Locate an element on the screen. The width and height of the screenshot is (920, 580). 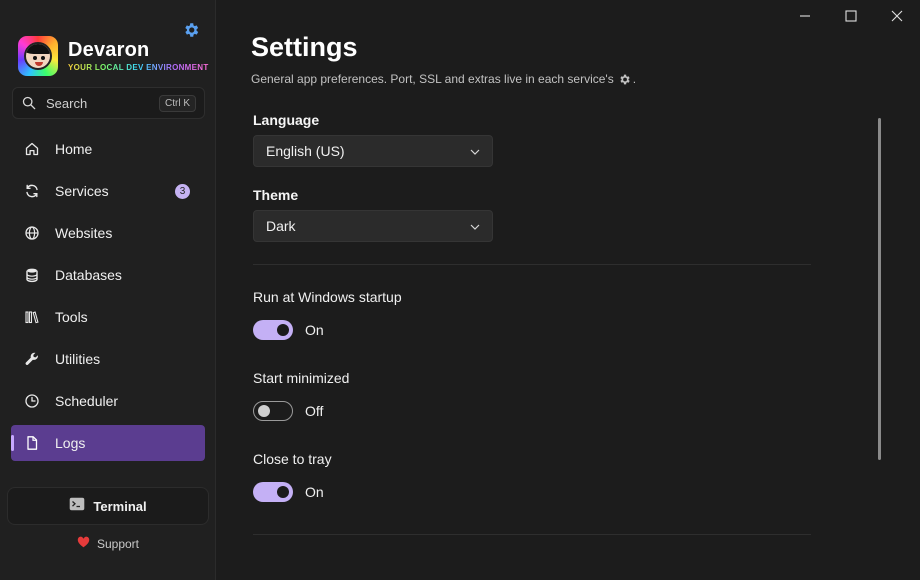
terminal-label: Terminal is located at coordinates (120, 506).